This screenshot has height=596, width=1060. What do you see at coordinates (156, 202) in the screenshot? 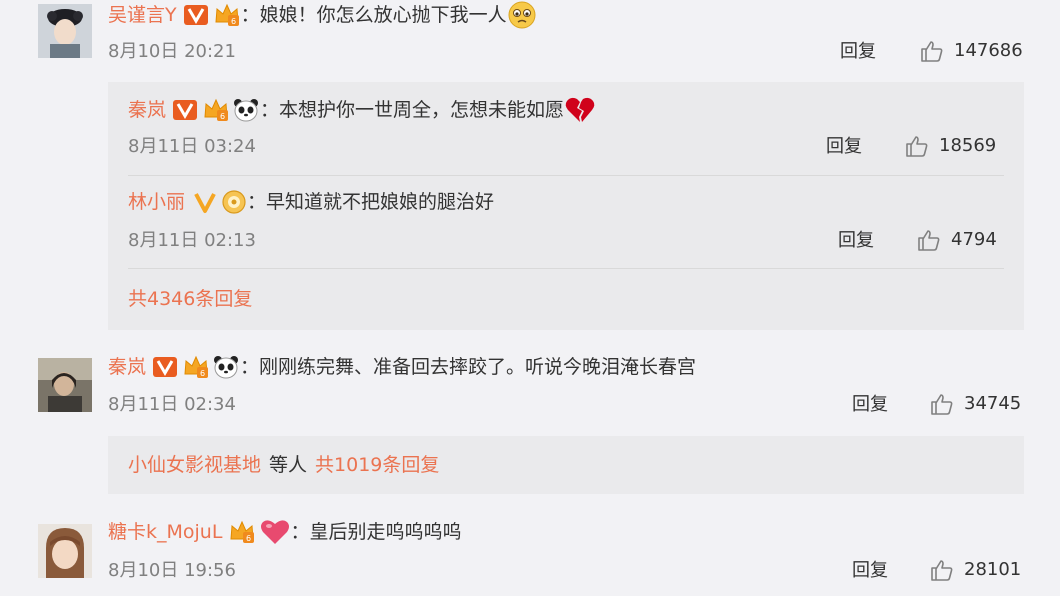
I see `username-link: 林小丽` at bounding box center [156, 202].